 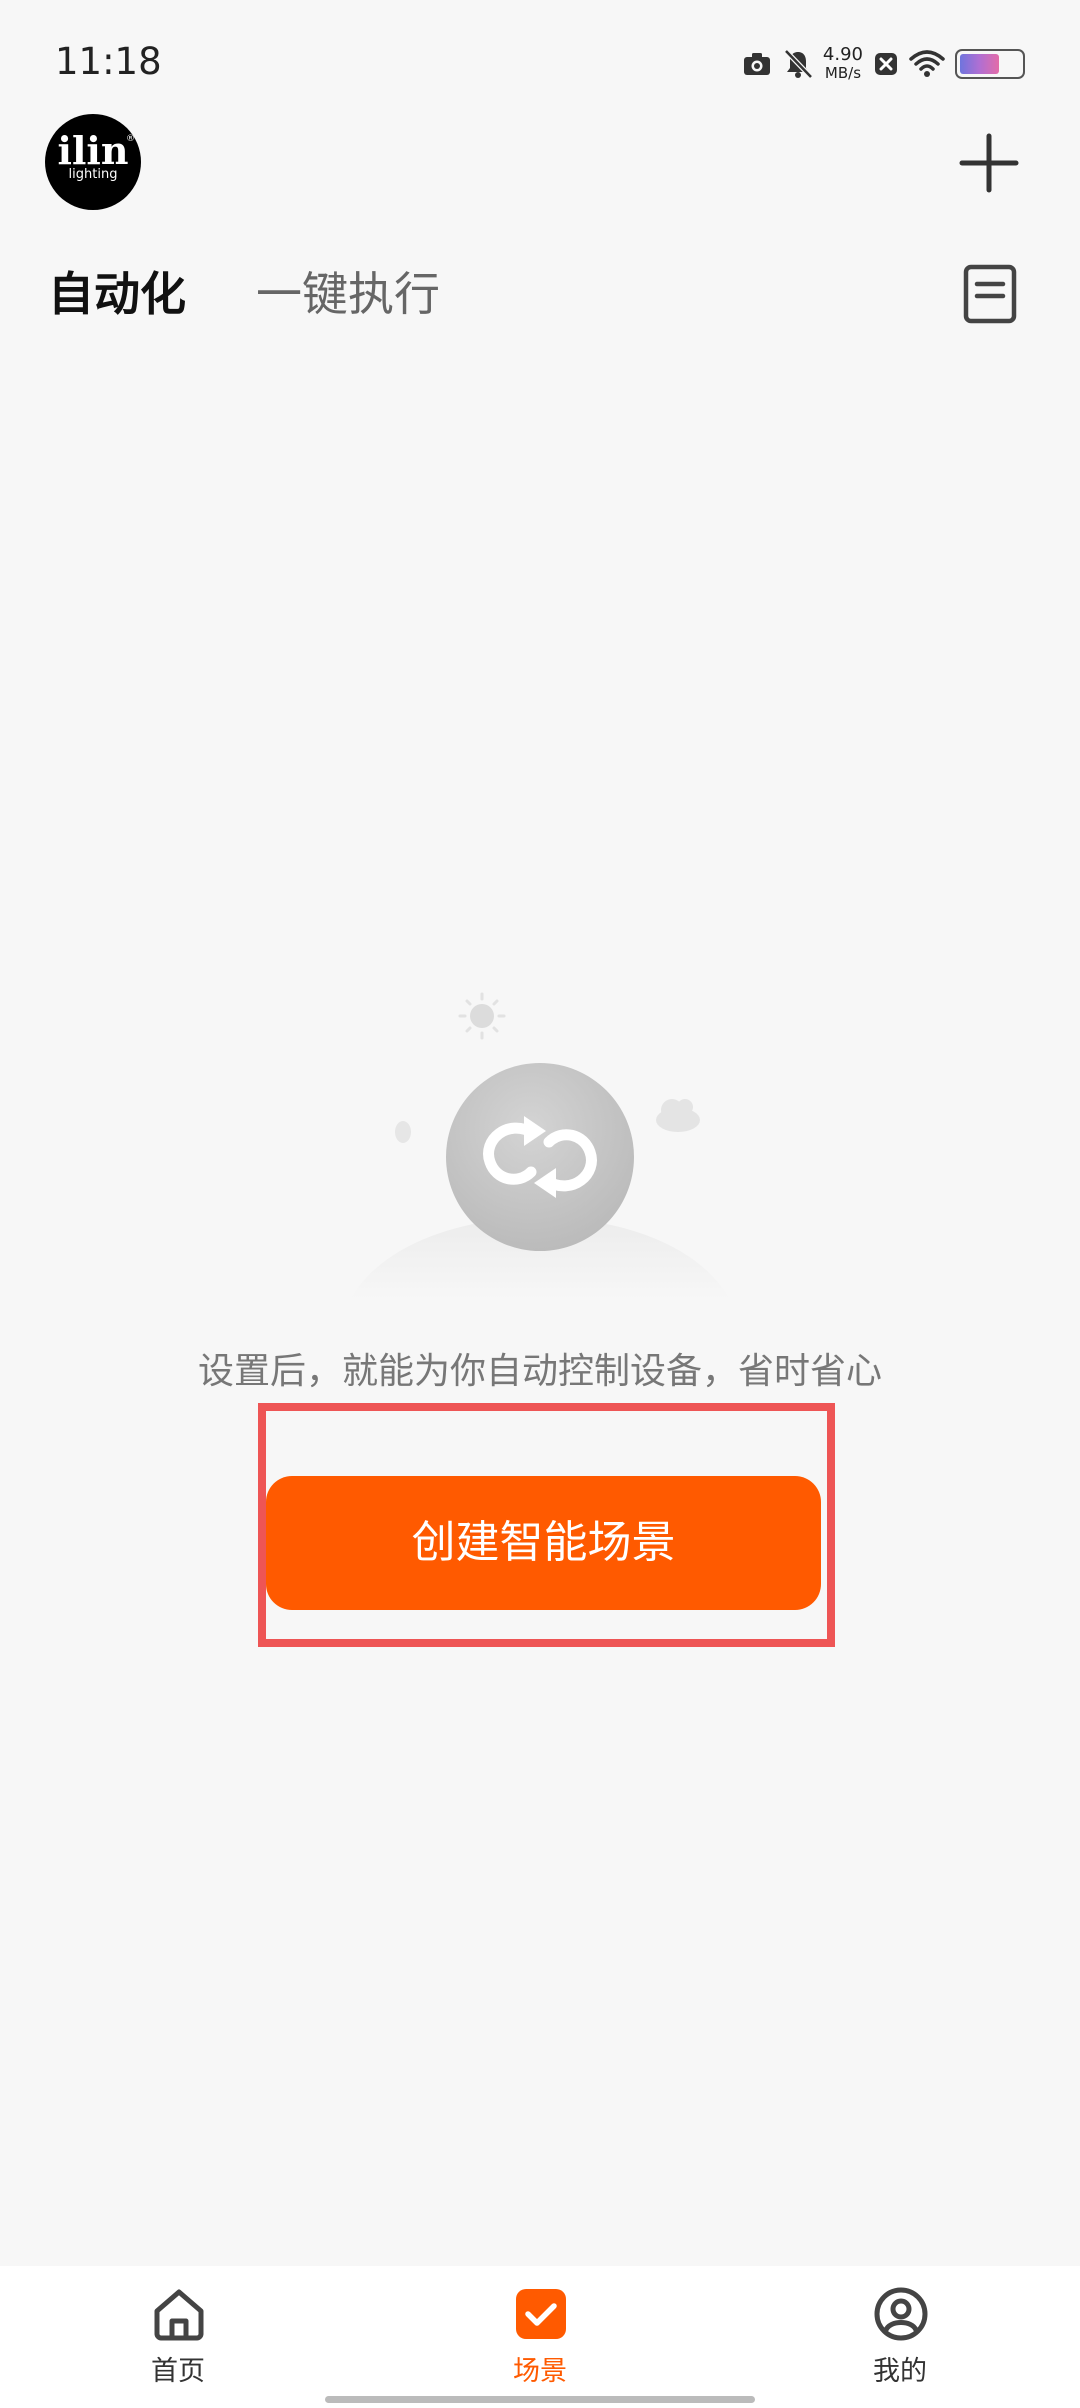 I want to click on tab-automation: 自动化, so click(x=117, y=294).